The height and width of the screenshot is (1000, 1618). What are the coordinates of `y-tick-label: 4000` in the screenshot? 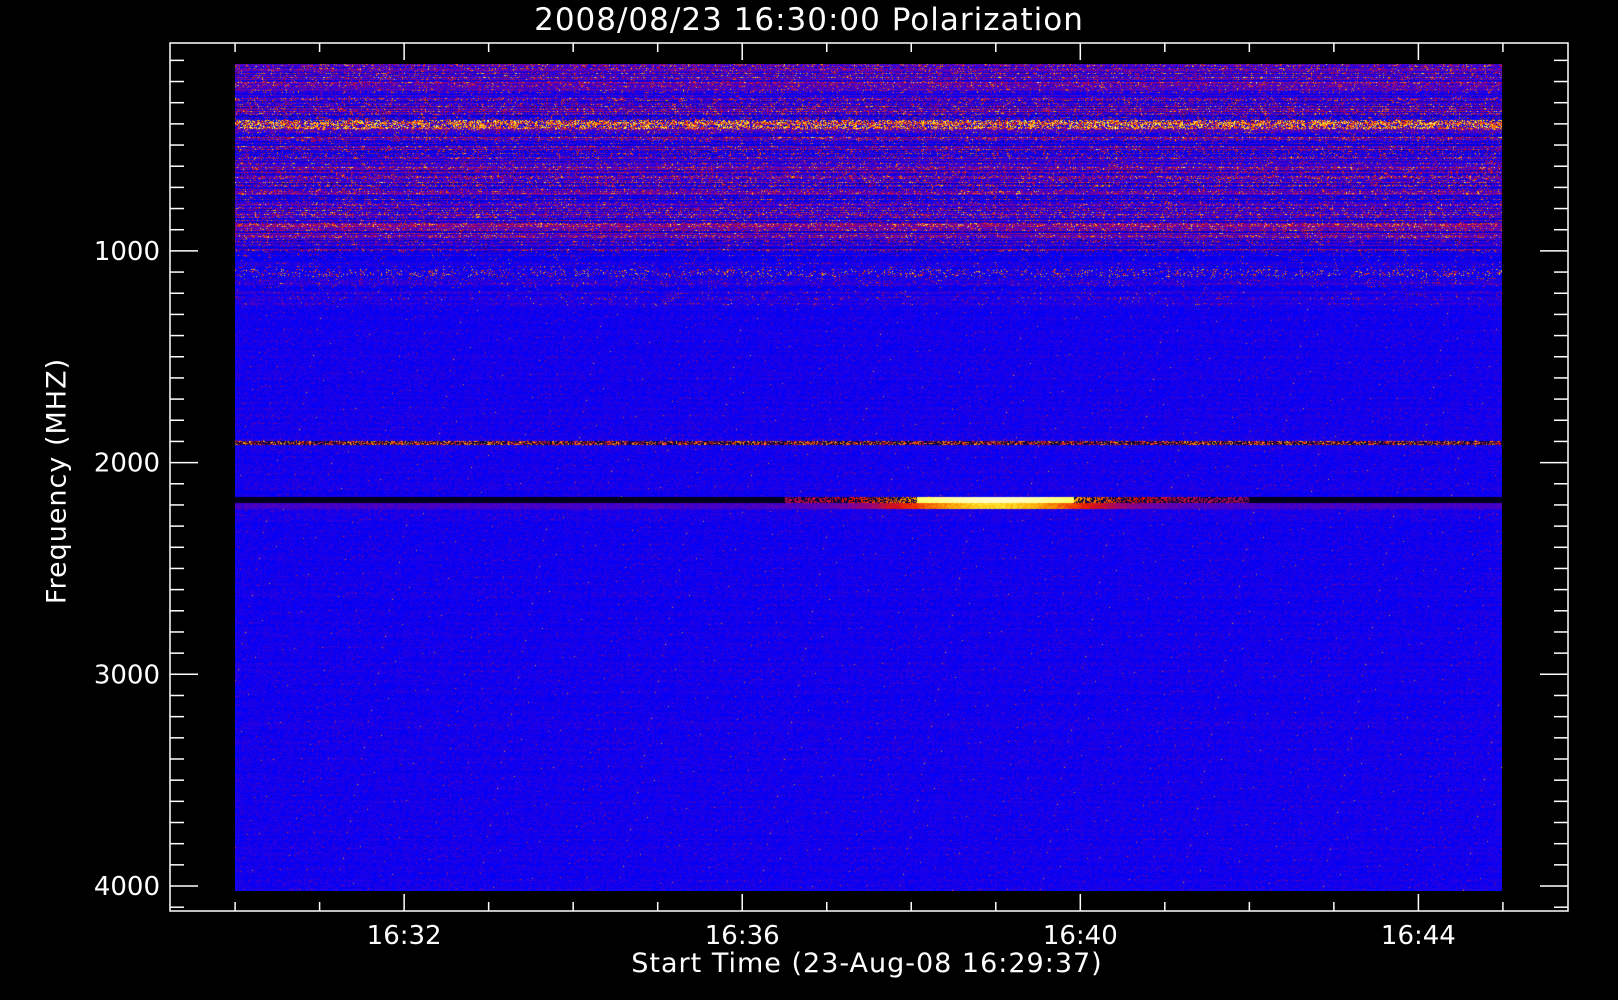 It's located at (127, 887).